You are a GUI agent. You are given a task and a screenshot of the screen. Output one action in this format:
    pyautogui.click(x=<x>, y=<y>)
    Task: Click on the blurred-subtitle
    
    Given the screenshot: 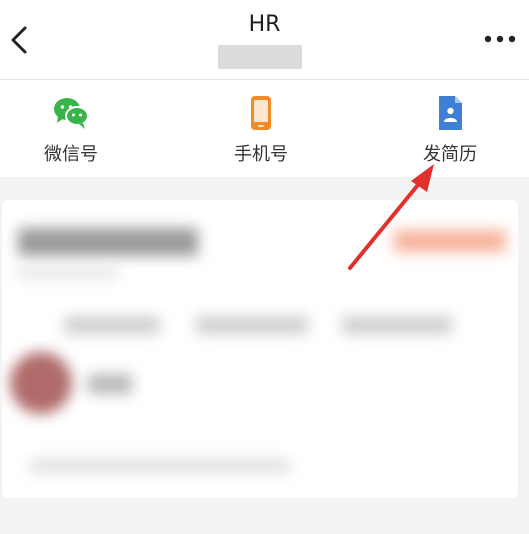 What is the action you would take?
    pyautogui.click(x=260, y=57)
    